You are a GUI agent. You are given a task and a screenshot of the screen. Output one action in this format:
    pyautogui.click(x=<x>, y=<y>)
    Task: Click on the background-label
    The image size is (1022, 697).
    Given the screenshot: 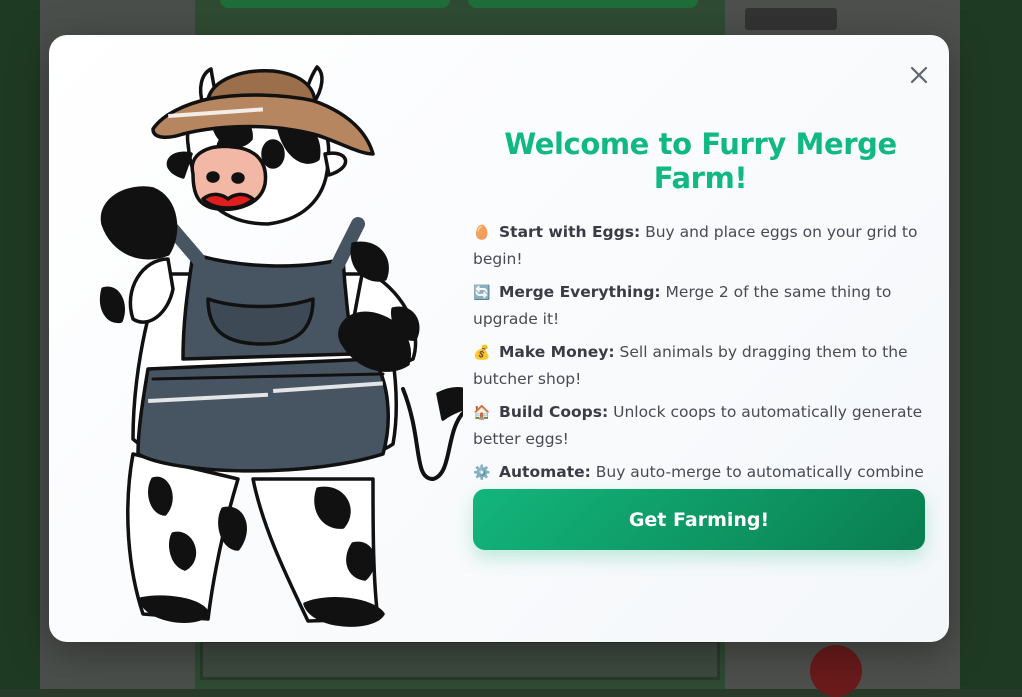 What is the action you would take?
    pyautogui.click(x=791, y=19)
    